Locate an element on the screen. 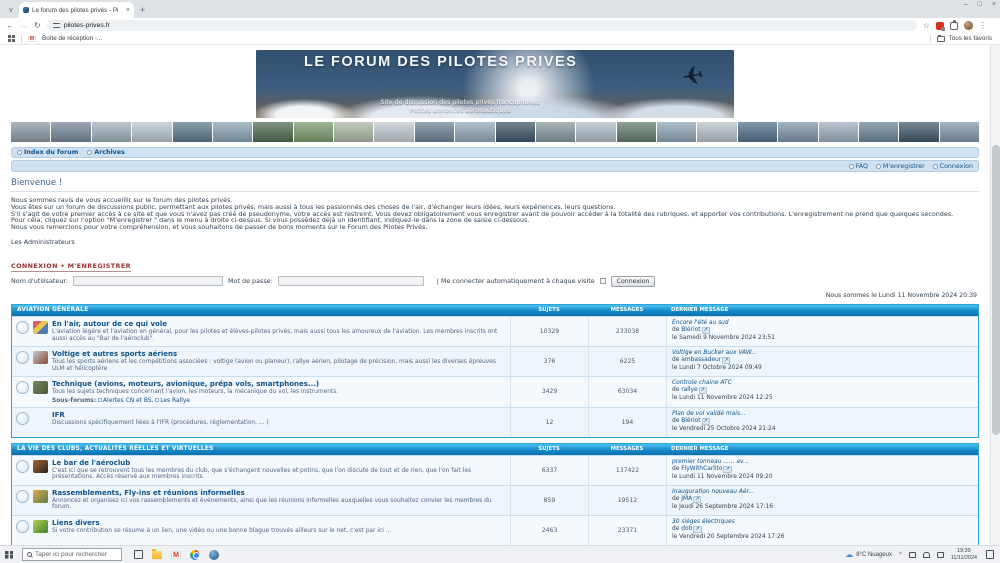 Image resolution: width=1000 pixels, height=563 pixels. all-bookmarks: Tous les favoris is located at coordinates (960, 38).